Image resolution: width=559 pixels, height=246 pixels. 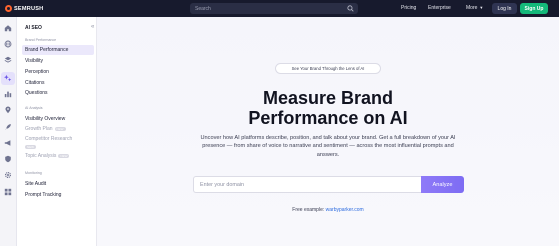 What do you see at coordinates (35, 184) in the screenshot?
I see `sidebar-item-site-audit: Site Audit` at bounding box center [35, 184].